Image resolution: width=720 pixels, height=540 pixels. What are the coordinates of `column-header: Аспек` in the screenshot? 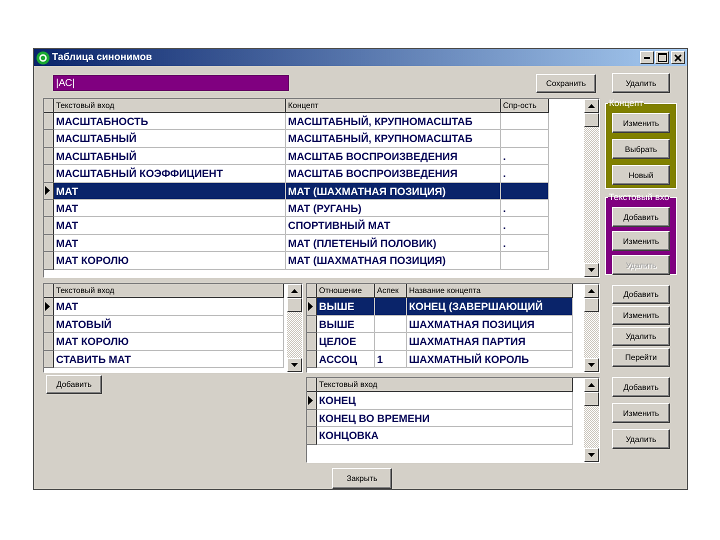 It's located at (391, 291).